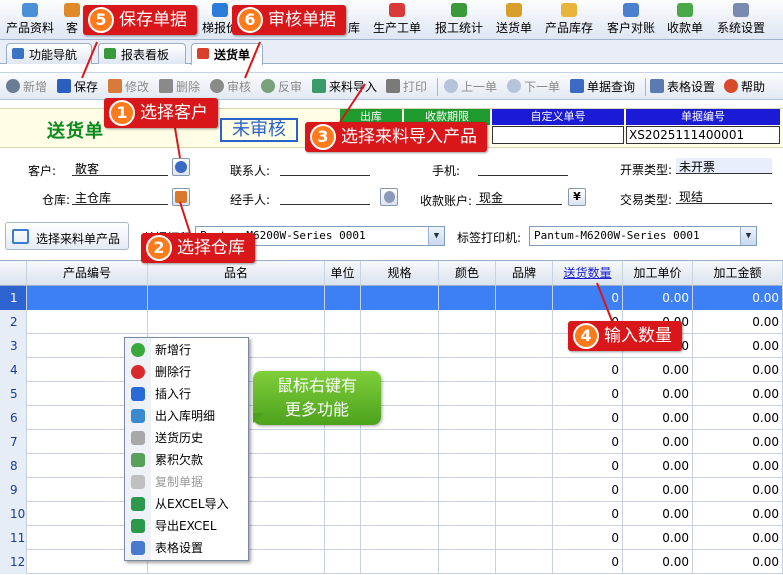  What do you see at coordinates (186, 416) in the screenshot?
I see `menu-item-inout-detail: 出入库明细` at bounding box center [186, 416].